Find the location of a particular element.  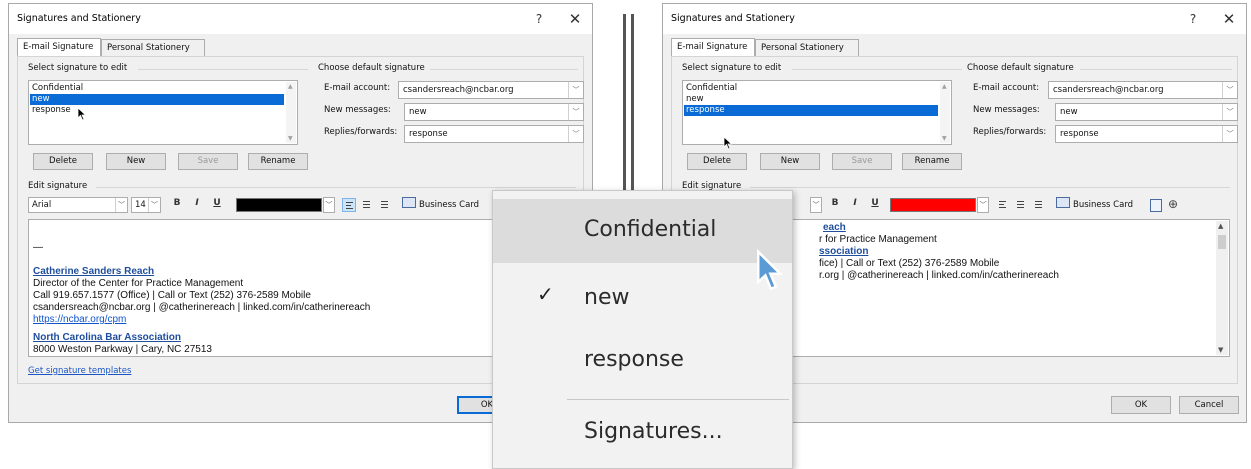

signature-name-fragment: each is located at coordinates (834, 228).